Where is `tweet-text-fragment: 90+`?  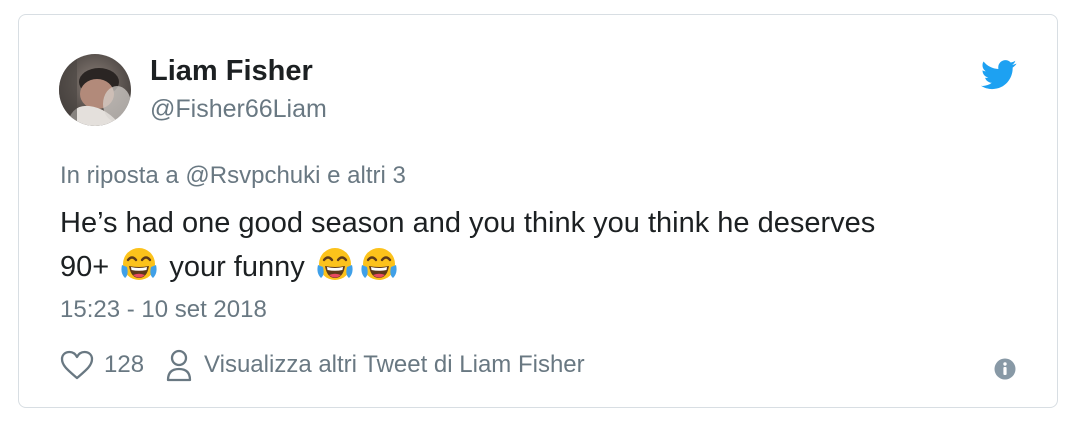 tweet-text-fragment: 90+ is located at coordinates (85, 267).